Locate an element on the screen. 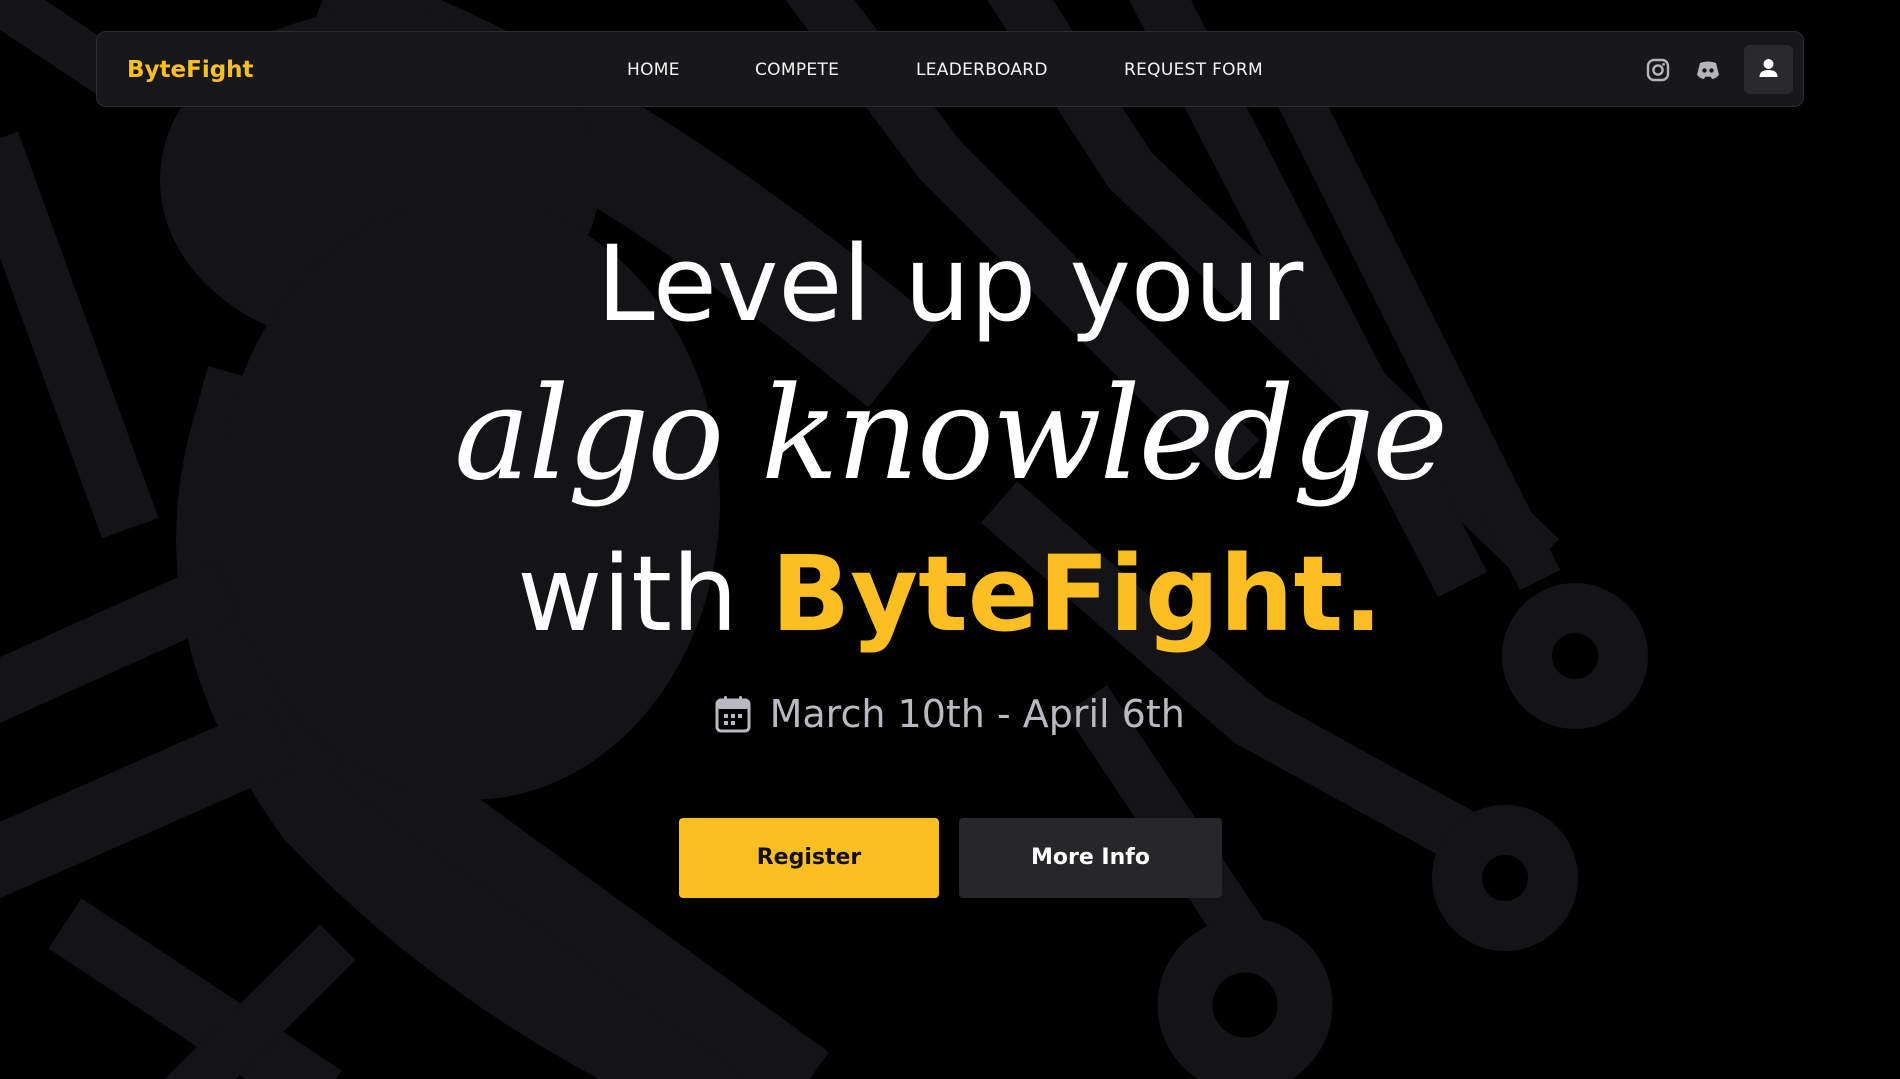 Image resolution: width=1900 pixels, height=1079 pixels. nav-link-home: HOME is located at coordinates (653, 70).